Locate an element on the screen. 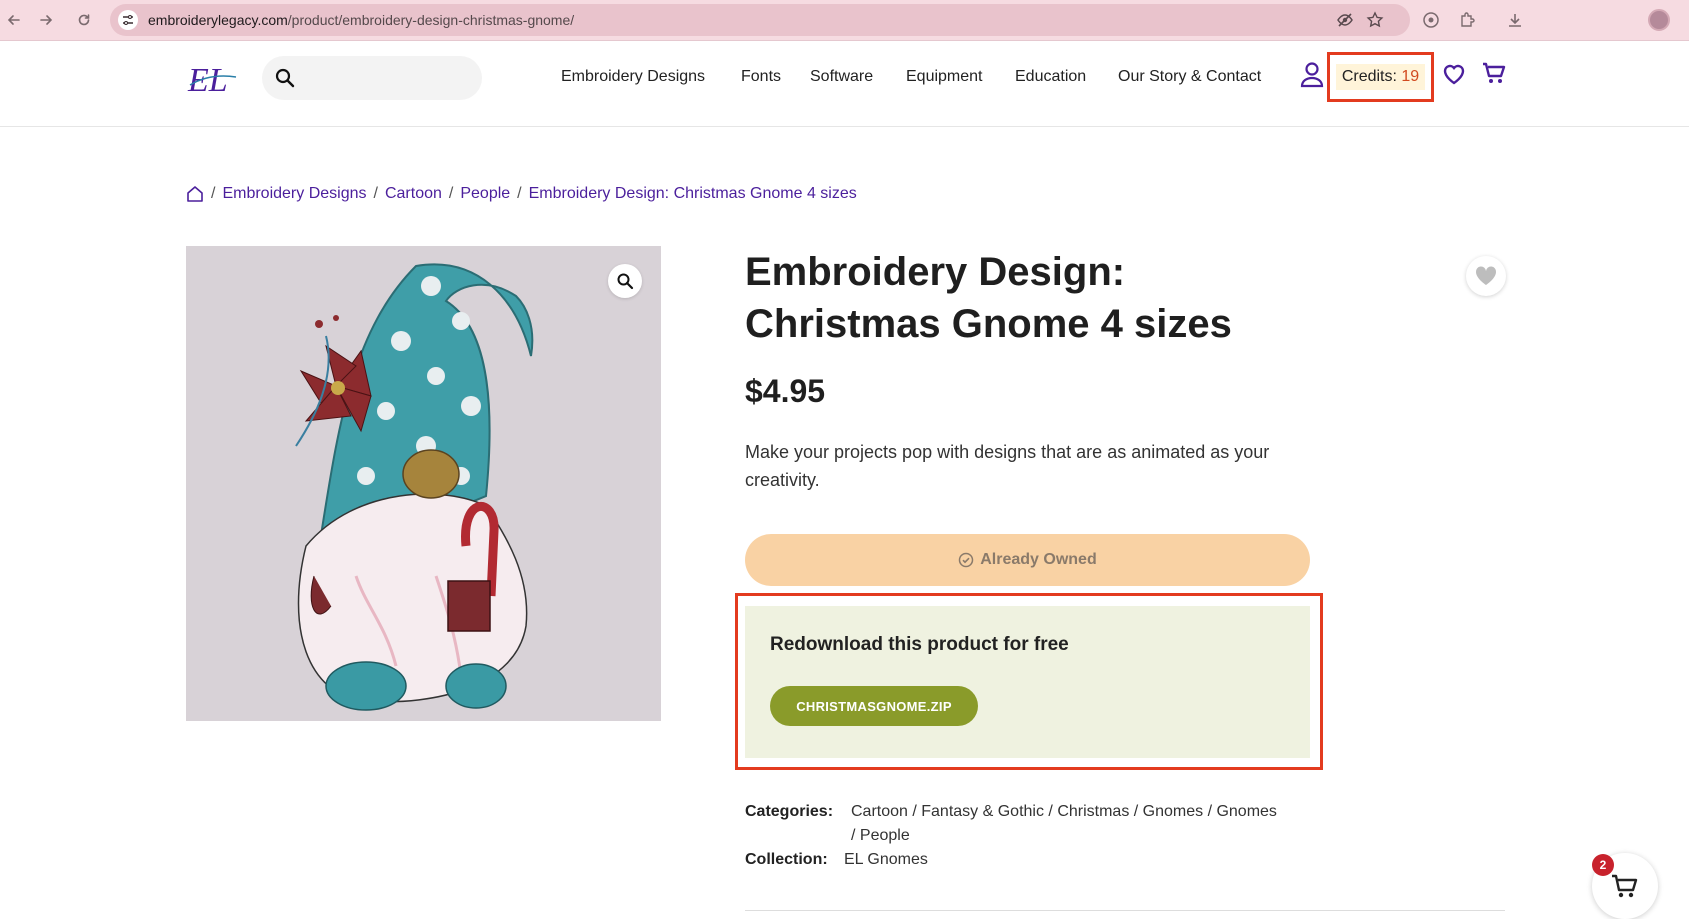  reload-icon is located at coordinates (84, 20).